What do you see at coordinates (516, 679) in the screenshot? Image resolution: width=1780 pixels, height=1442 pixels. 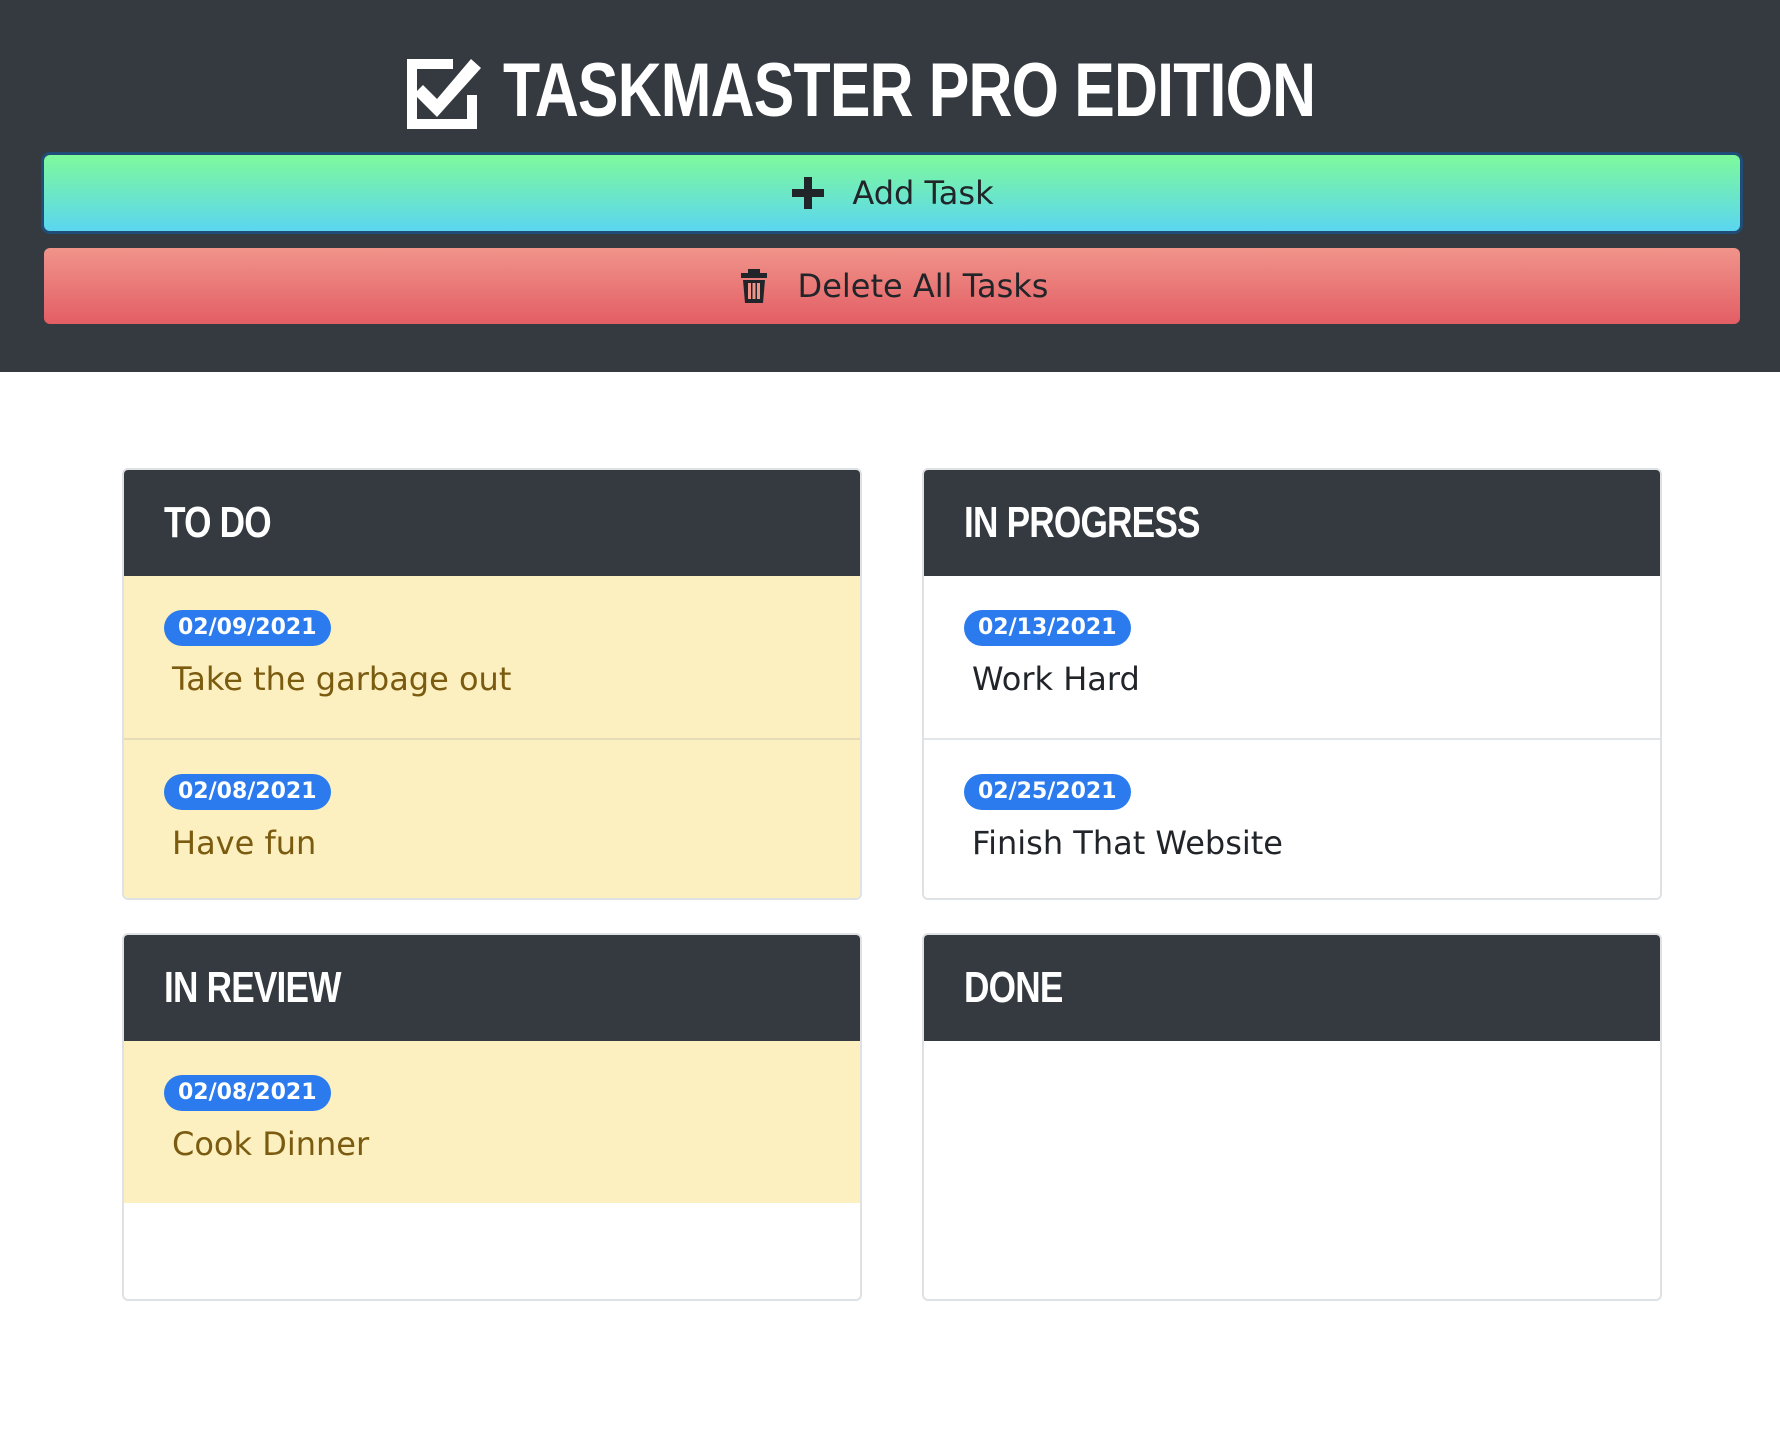 I see `task-text: Take the garbage out` at bounding box center [516, 679].